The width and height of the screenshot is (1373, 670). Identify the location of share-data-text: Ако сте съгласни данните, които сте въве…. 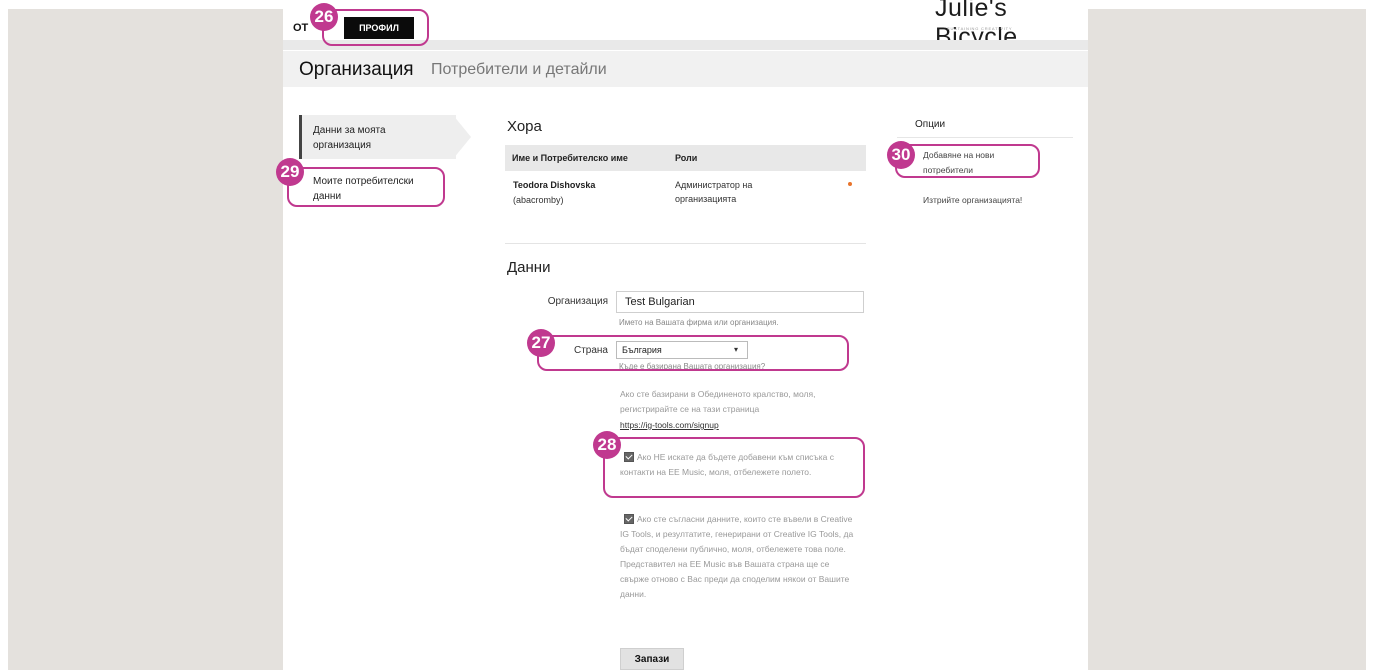
(737, 556).